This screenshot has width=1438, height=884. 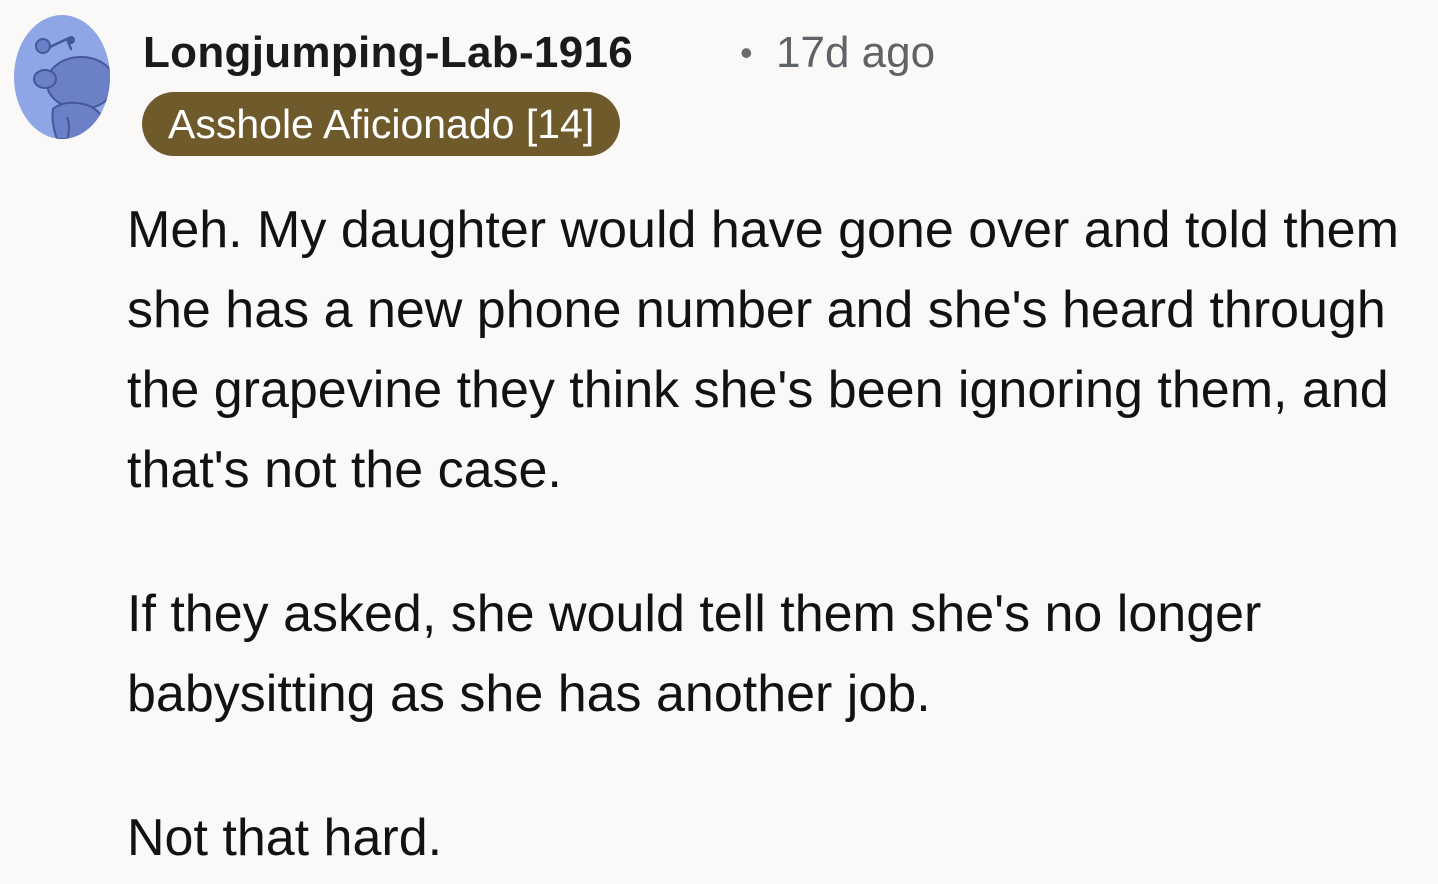 I want to click on user-flair-badge: Asshole Aficionado [14], so click(x=381, y=124).